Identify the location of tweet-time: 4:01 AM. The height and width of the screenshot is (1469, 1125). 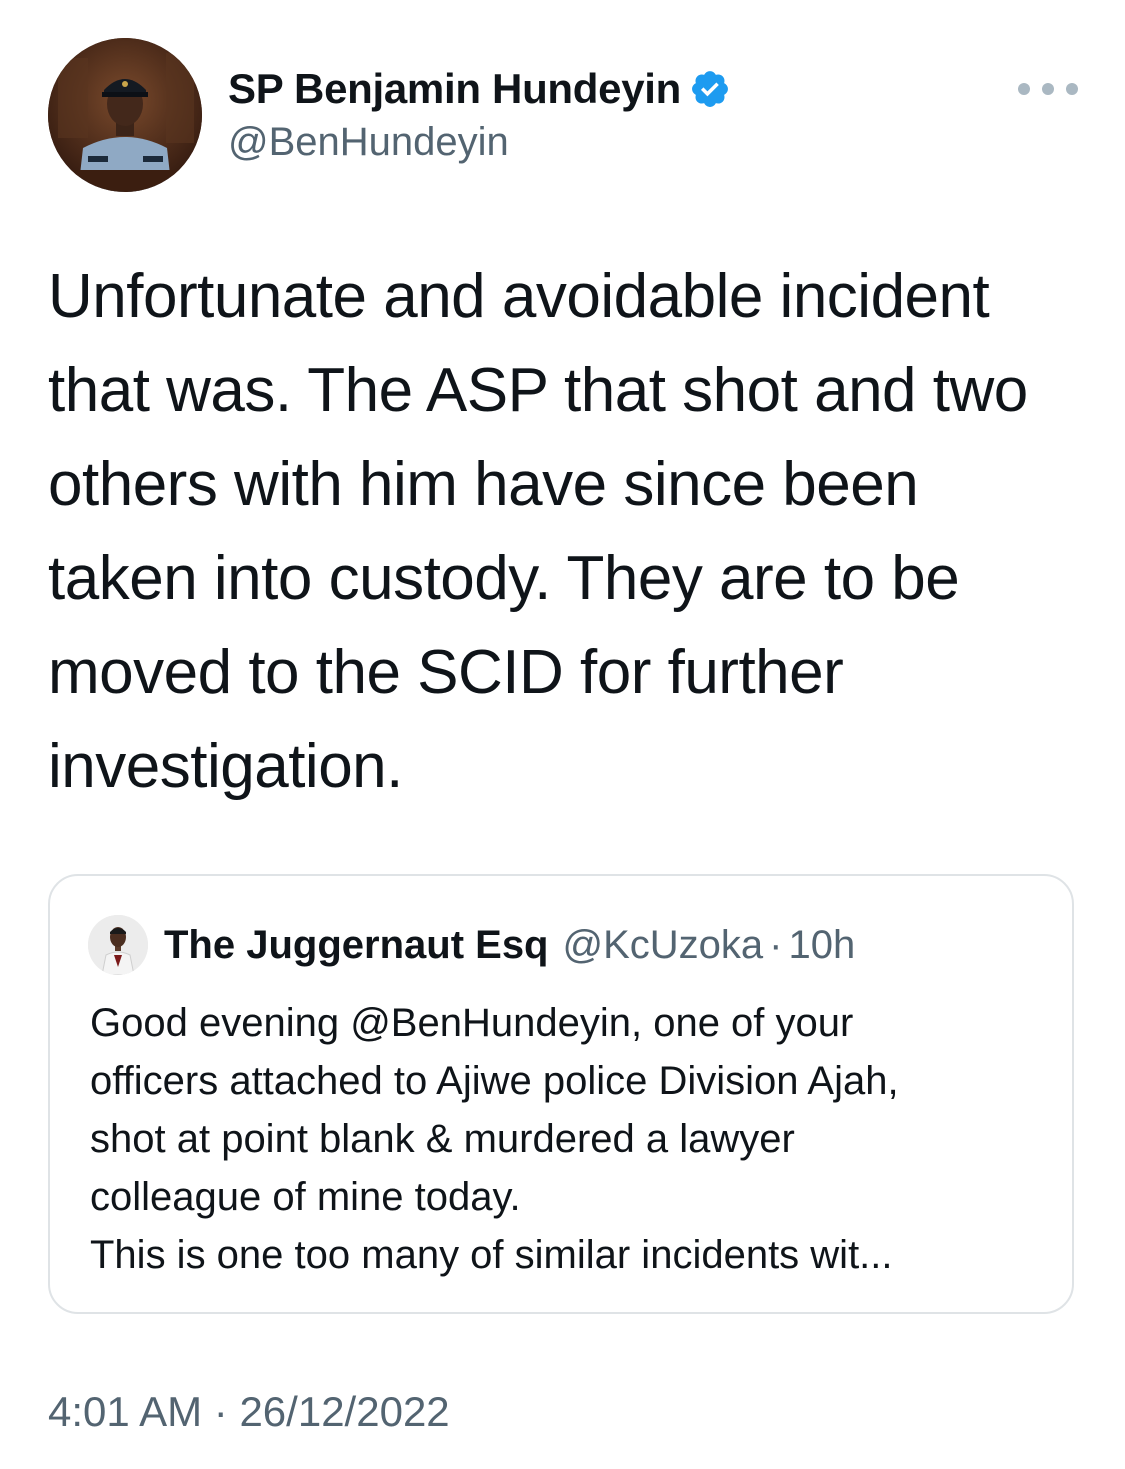
(125, 1411).